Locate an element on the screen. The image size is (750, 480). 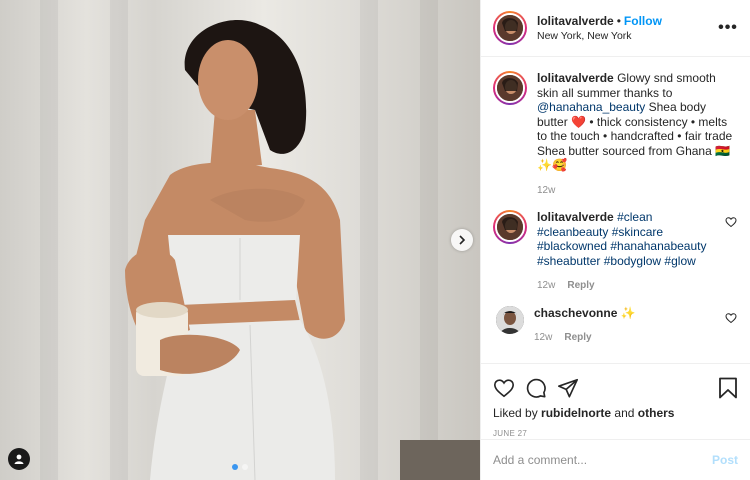
share-button is located at coordinates (573, 388).